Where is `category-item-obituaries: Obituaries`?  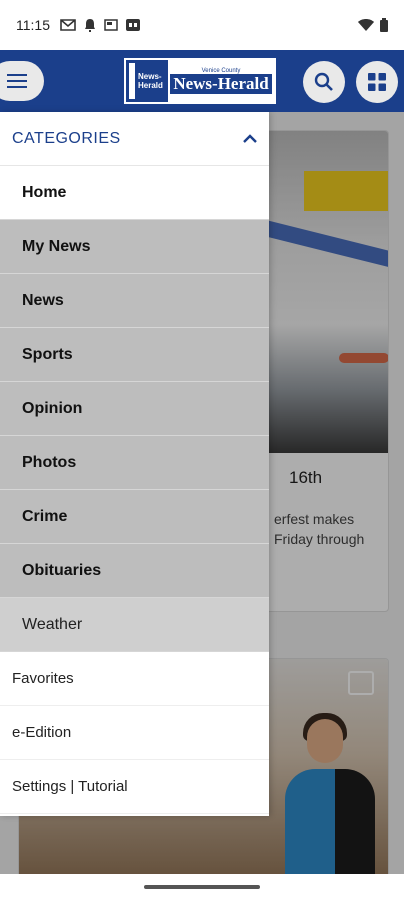
category-item-obituaries: Obituaries is located at coordinates (134, 571).